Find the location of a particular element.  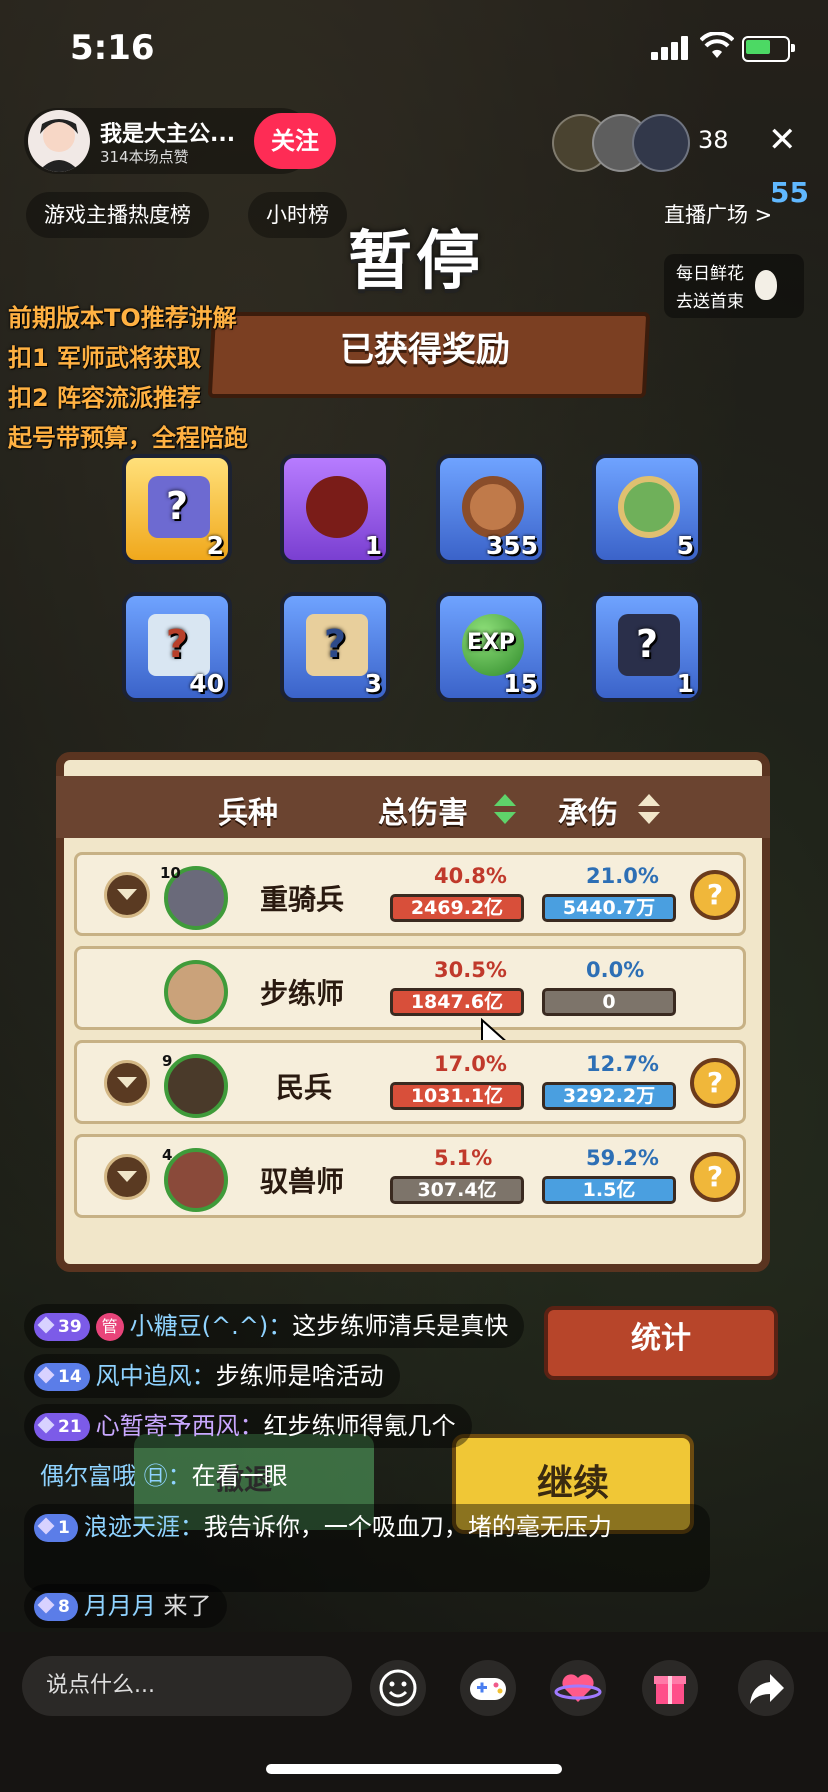

user-level-badge: 8 is located at coordinates (56, 1607).